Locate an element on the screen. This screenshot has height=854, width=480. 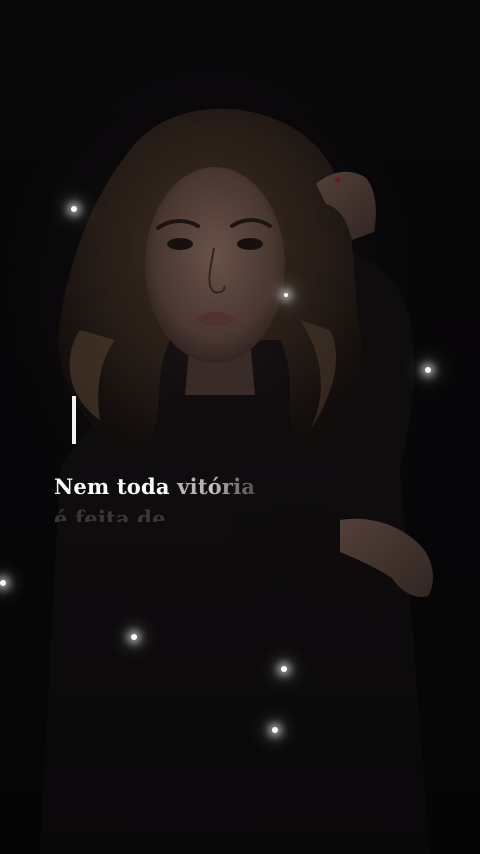
caption-line-1: Nem toda vitória is located at coordinates (154, 487).